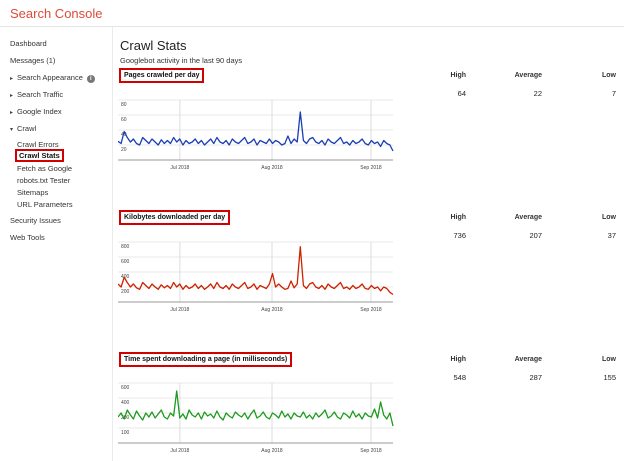 This screenshot has height=461, width=624. Describe the element at coordinates (181, 60) in the screenshot. I see `page-subtitle: Googlebot activity in the last 90 days` at that location.